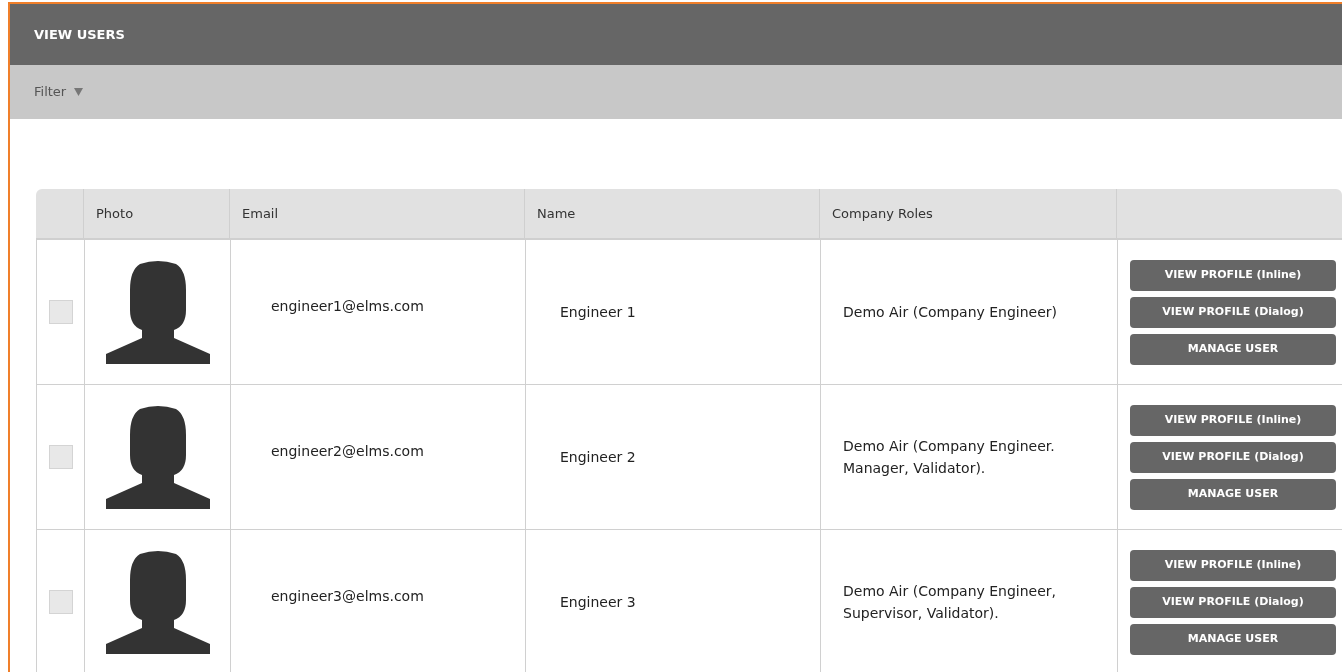  Describe the element at coordinates (556, 213) in the screenshot. I see `column-header: Name` at that location.